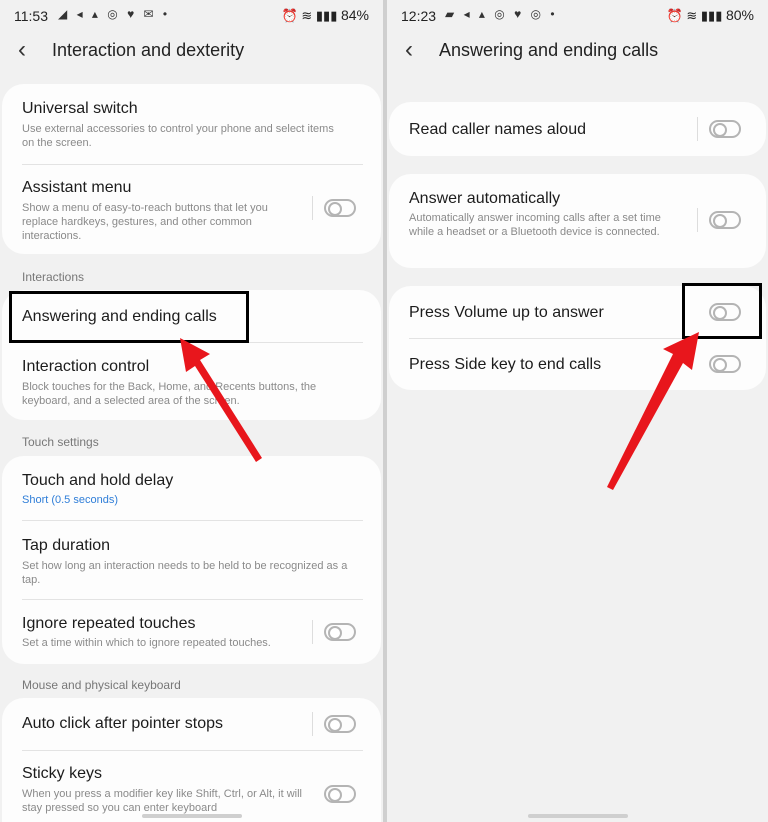 This screenshot has height=822, width=768. Describe the element at coordinates (66, 545) in the screenshot. I see `item-title: Tap duration` at that location.